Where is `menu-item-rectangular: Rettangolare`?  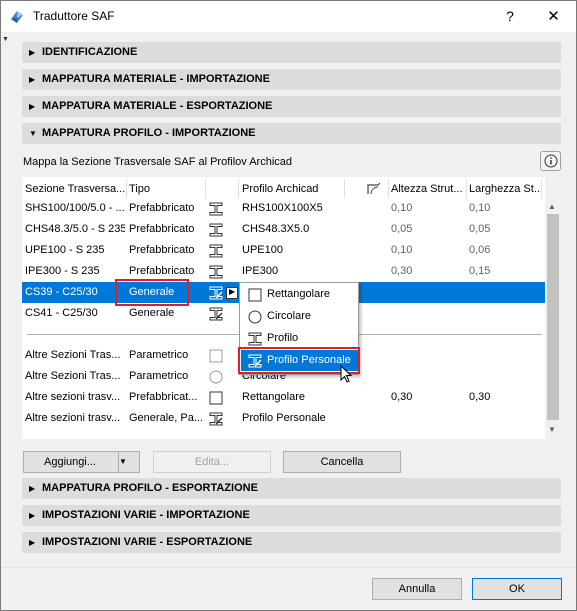 menu-item-rectangular: Rettangolare is located at coordinates (299, 294).